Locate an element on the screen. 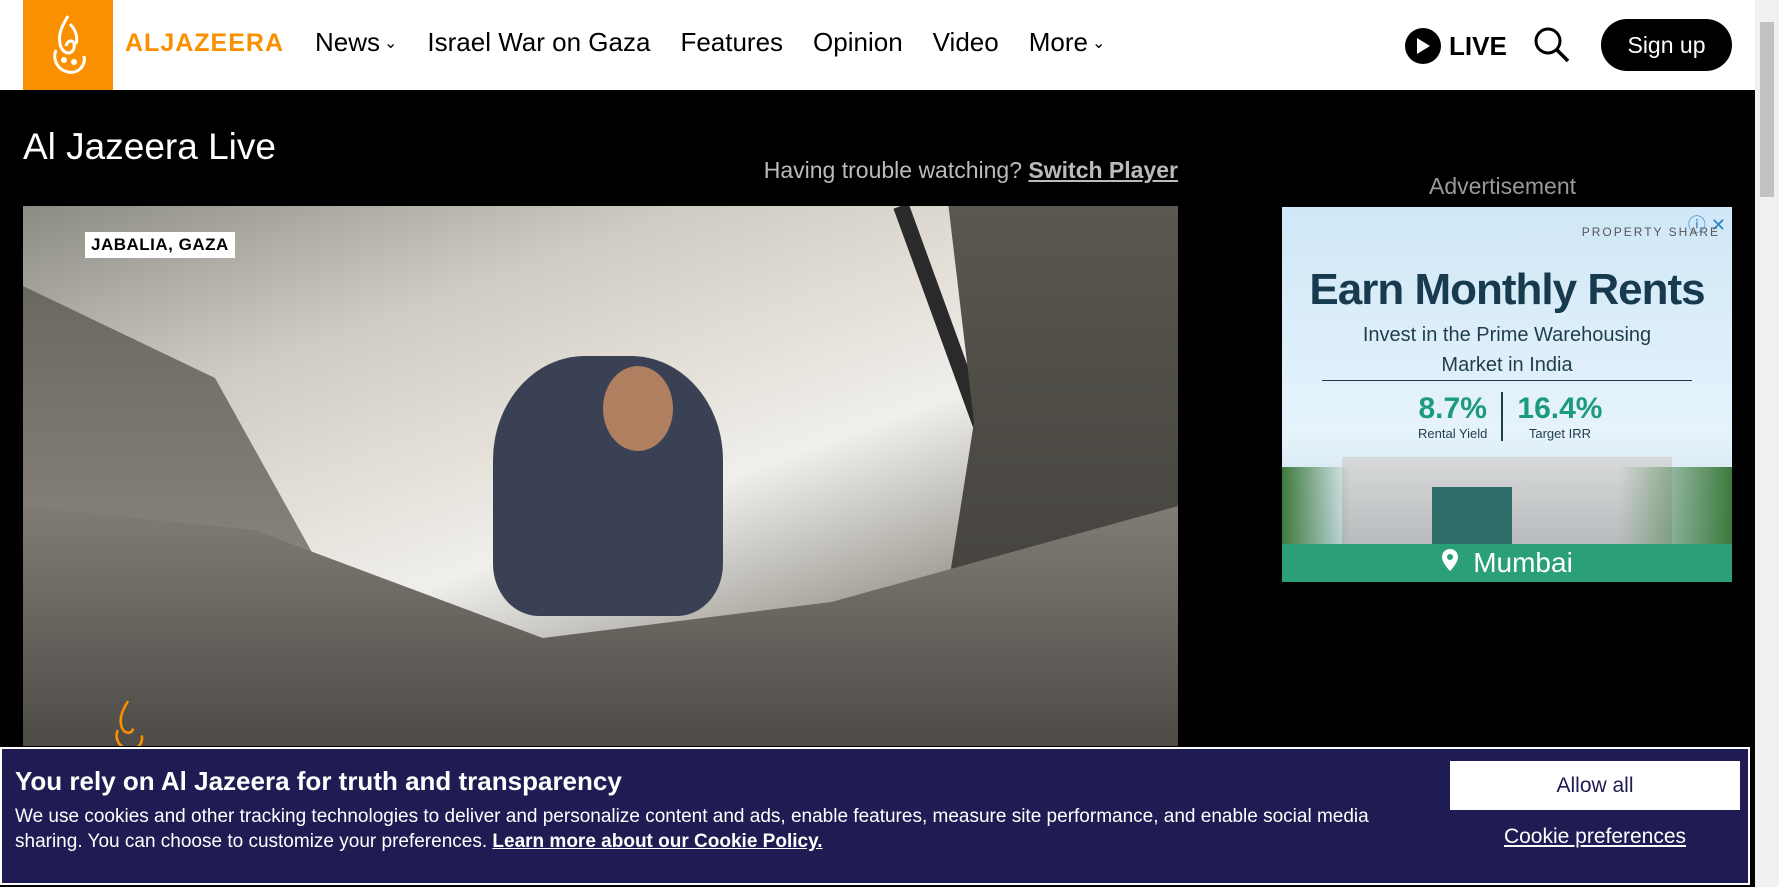 This screenshot has width=1779, height=887. nav-item-label: Features is located at coordinates (732, 42).